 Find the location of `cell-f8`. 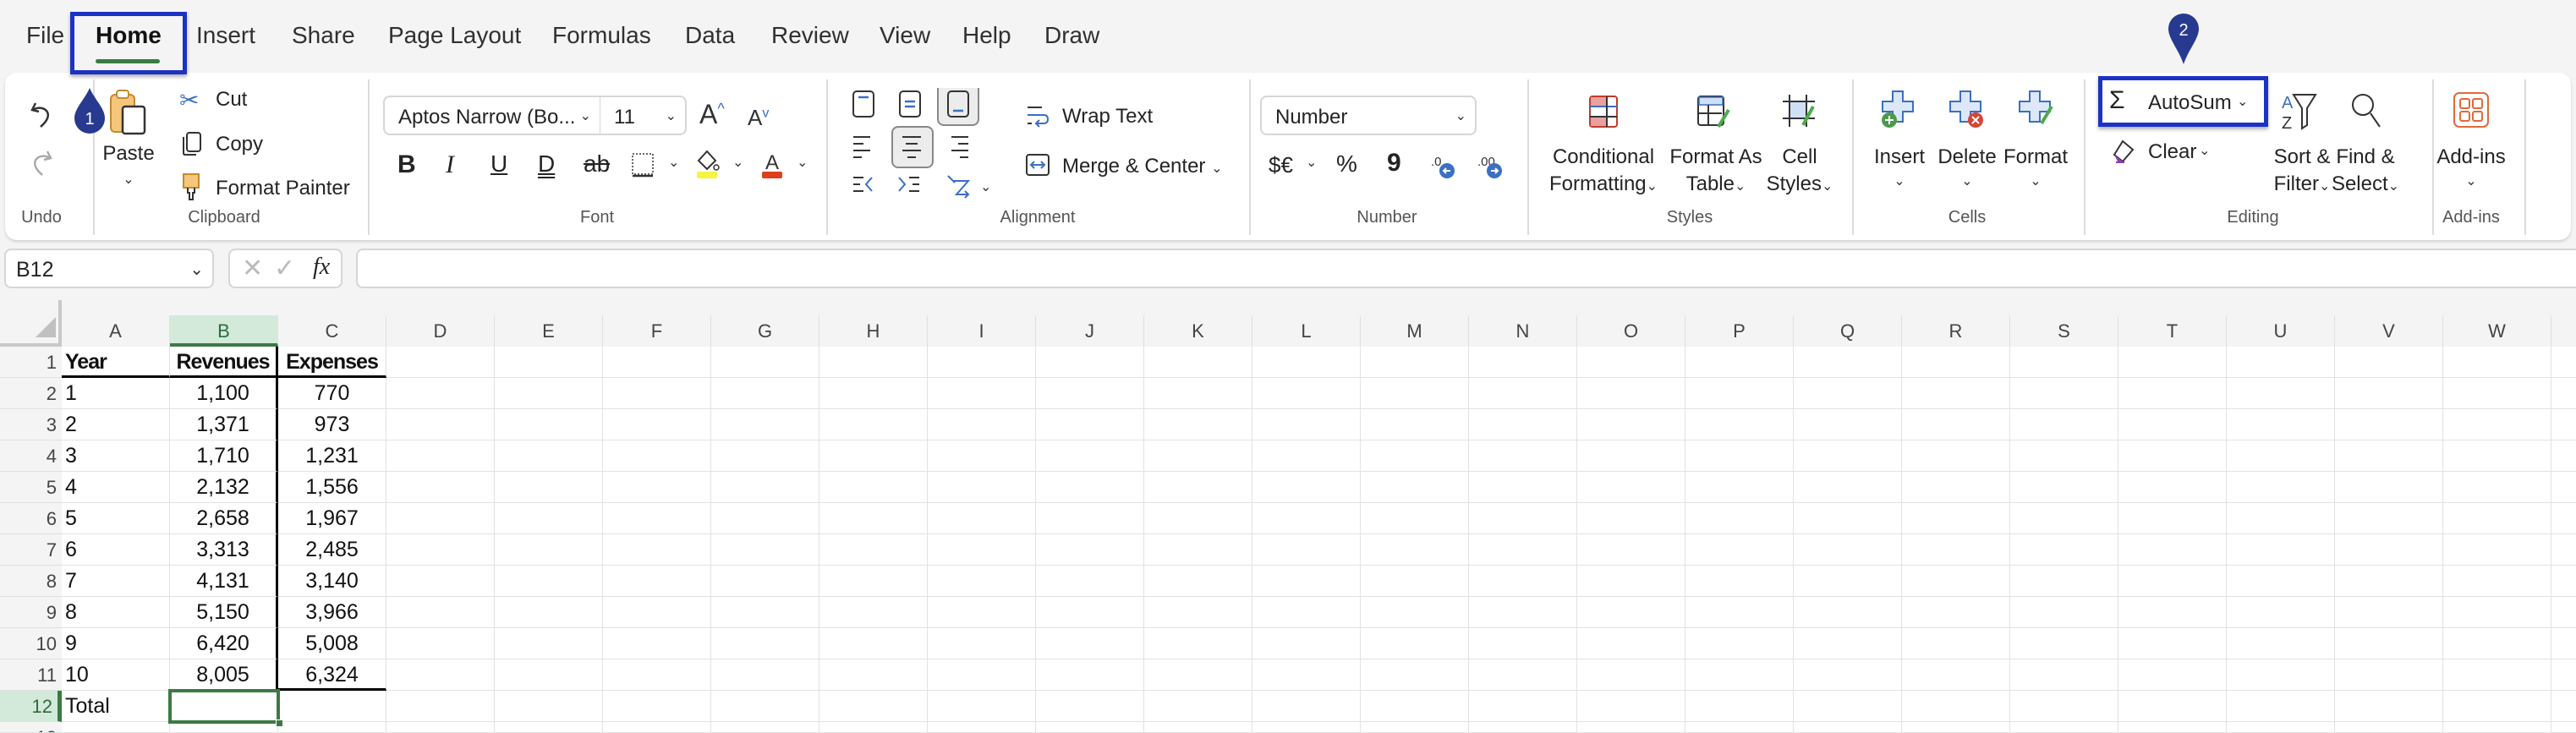

cell-f8 is located at coordinates (657, 581).